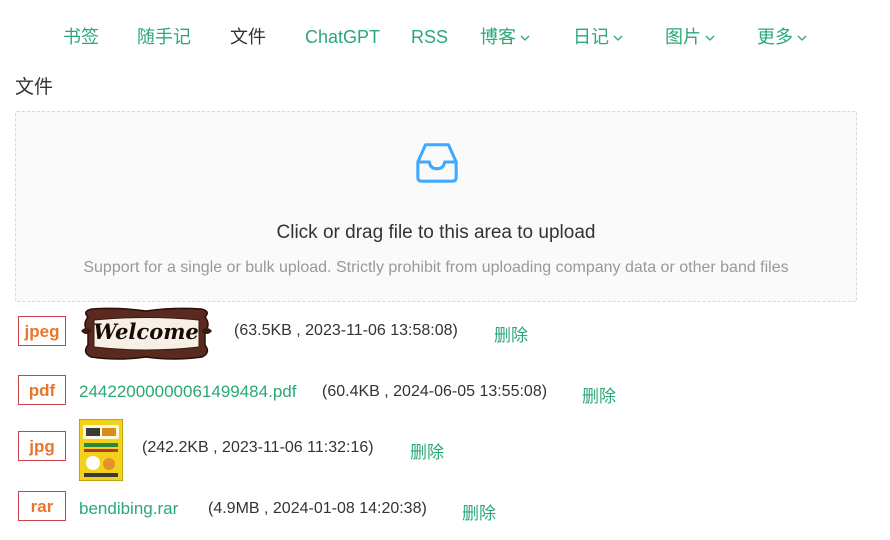 Image resolution: width=890 pixels, height=540 pixels. Describe the element at coordinates (437, 163) in the screenshot. I see `inbox-icon` at that location.